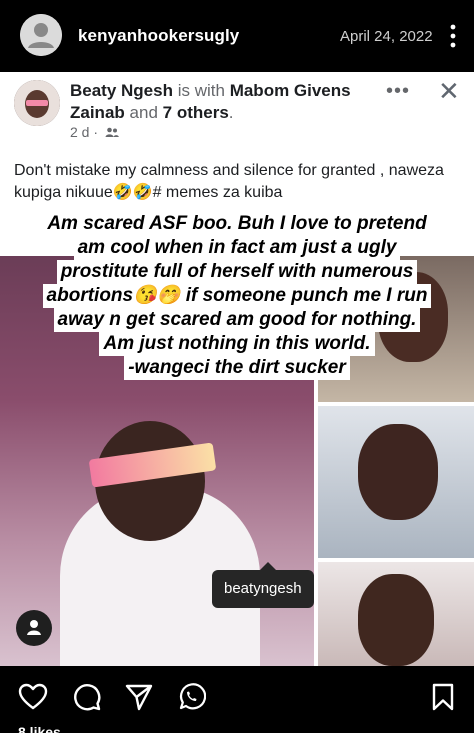  What do you see at coordinates (191, 697) in the screenshot?
I see `whatsapp-icon` at bounding box center [191, 697].